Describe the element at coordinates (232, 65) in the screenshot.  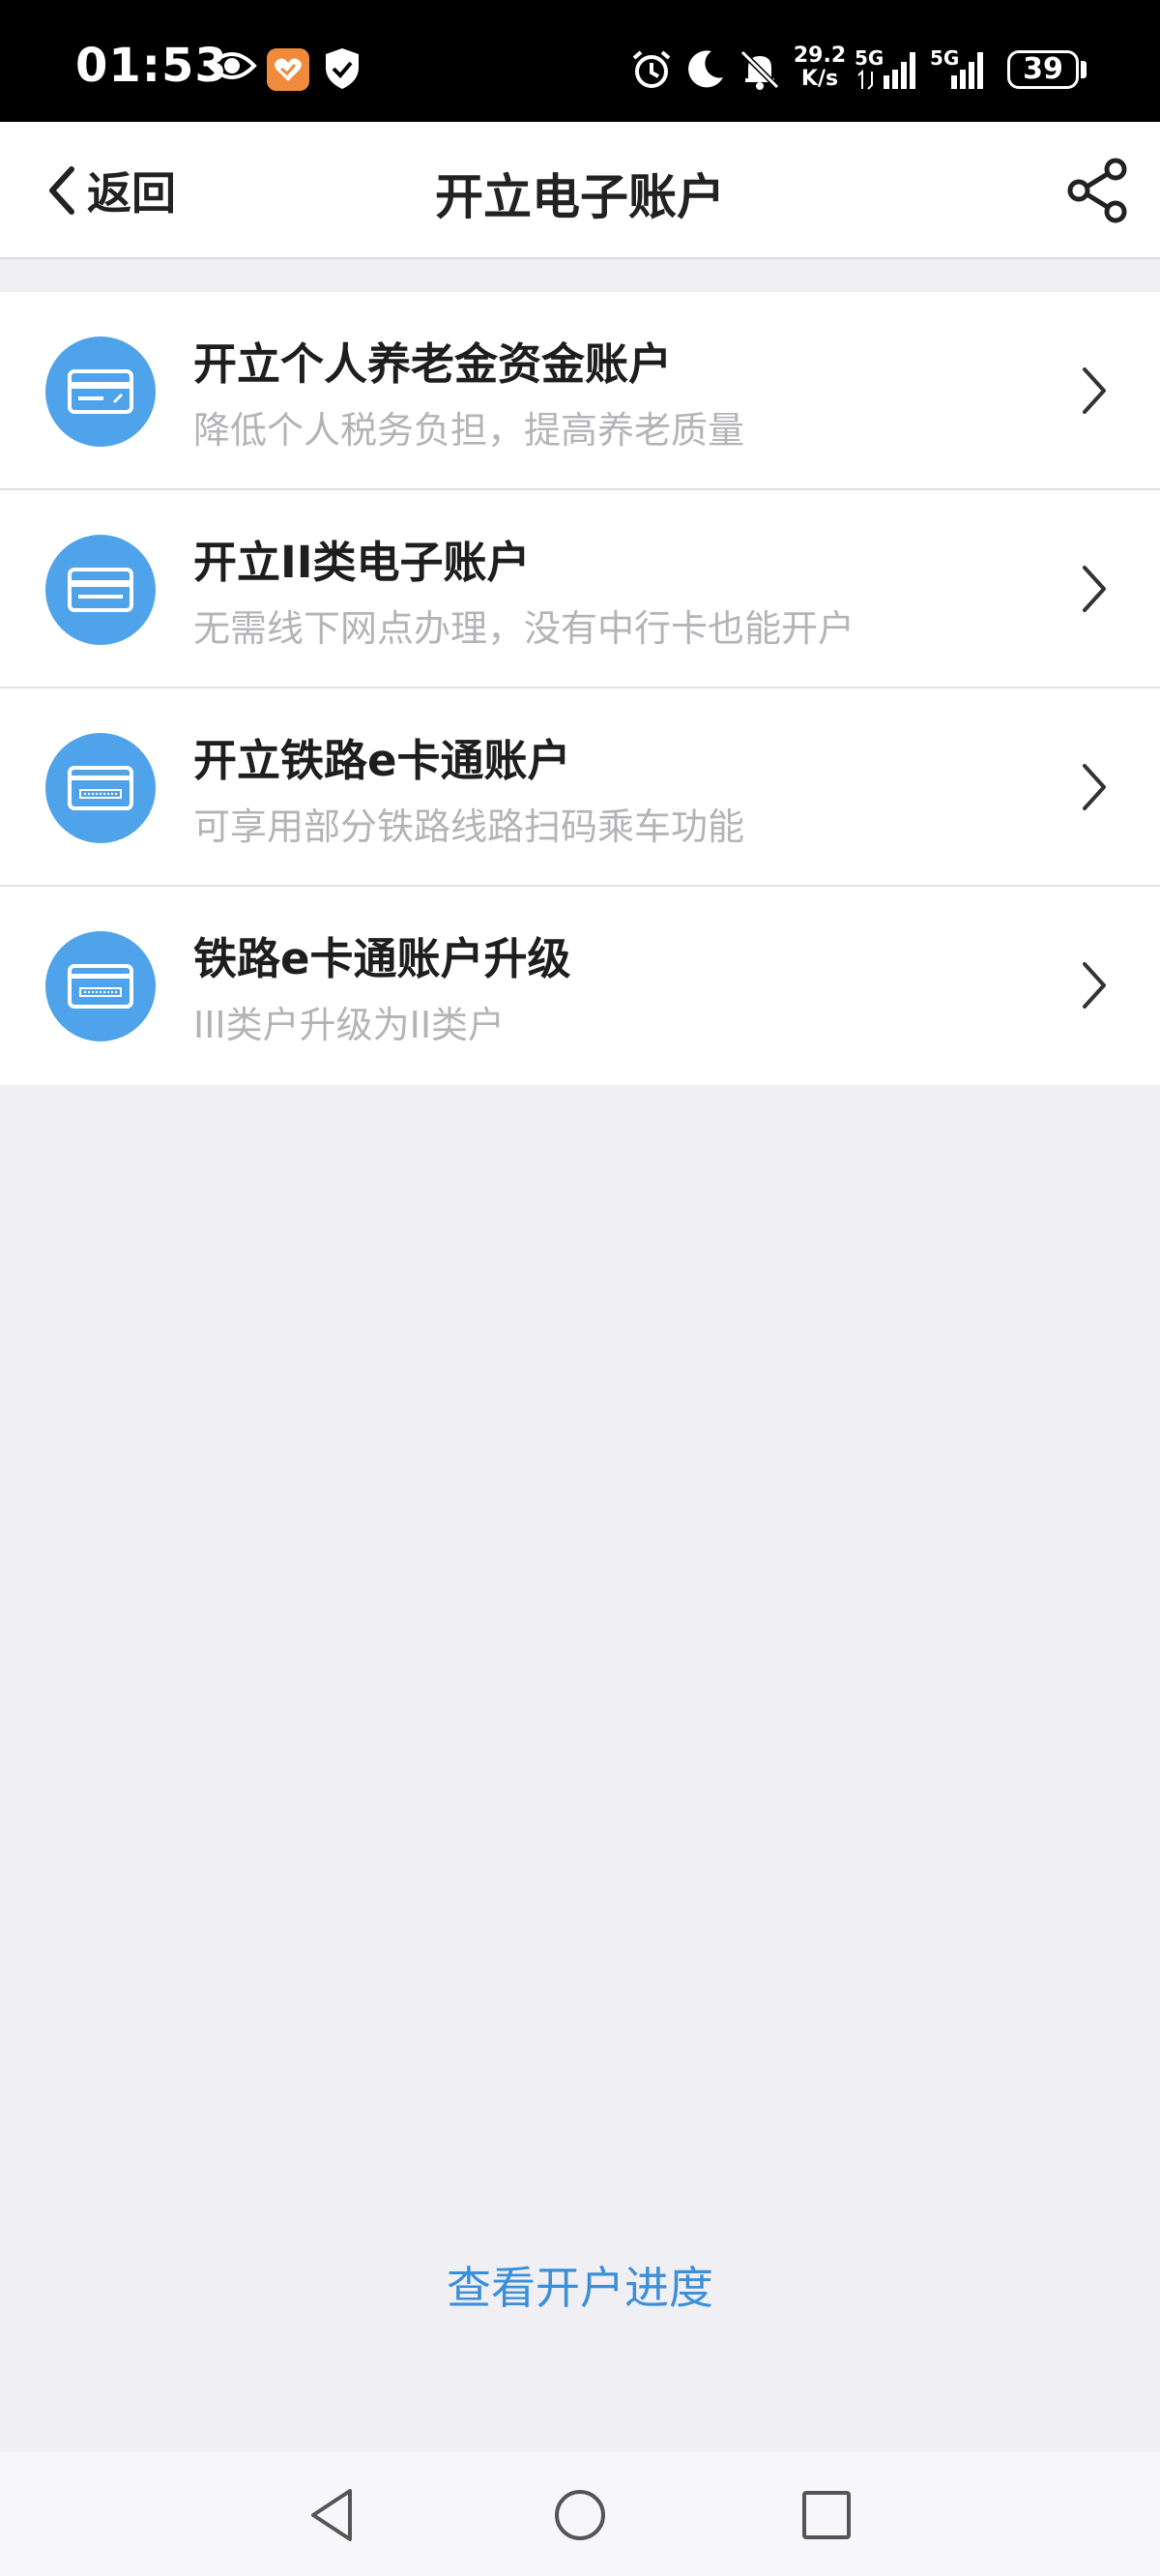
I see `eye-icon` at that location.